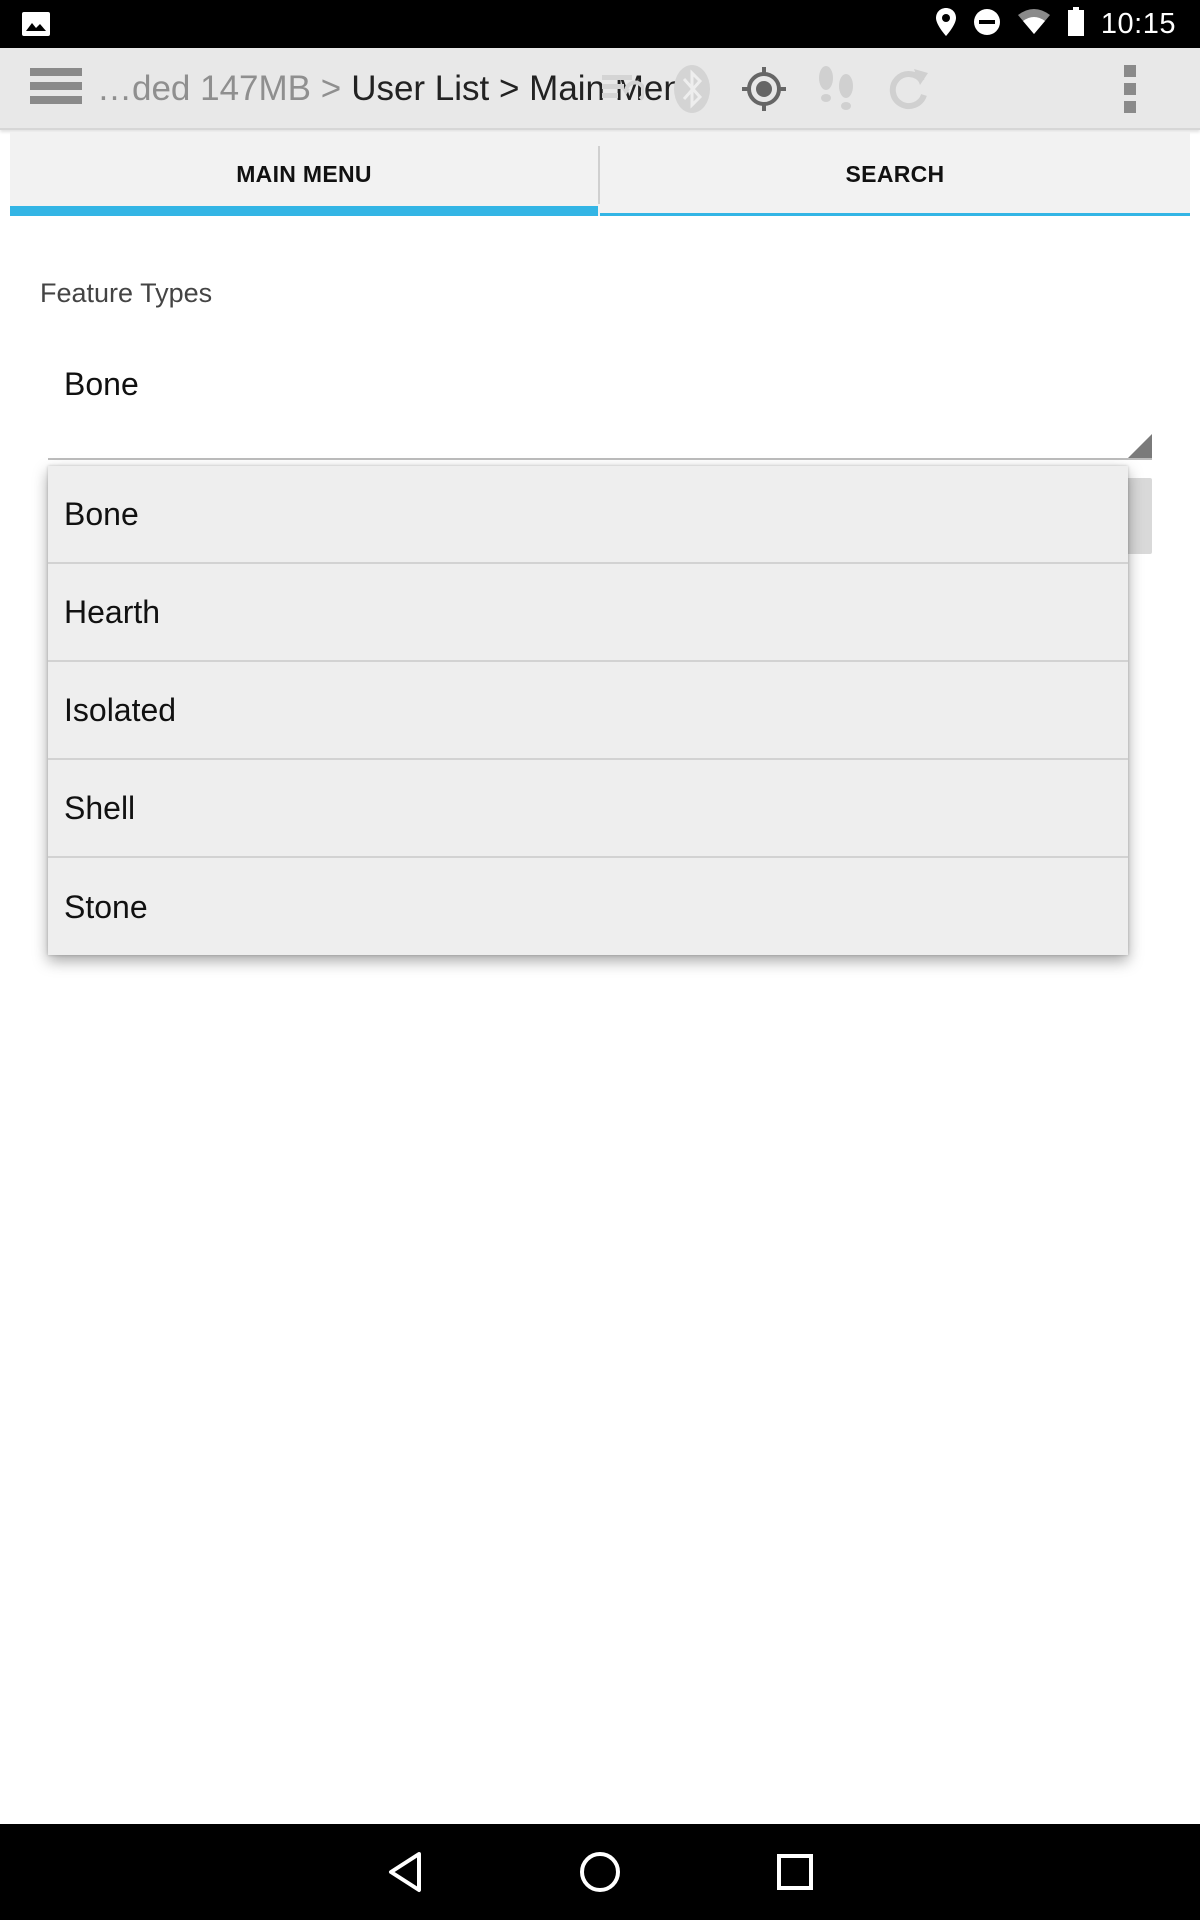 Image resolution: width=1200 pixels, height=1920 pixels. Describe the element at coordinates (1130, 89) in the screenshot. I see `overflow-icon` at that location.